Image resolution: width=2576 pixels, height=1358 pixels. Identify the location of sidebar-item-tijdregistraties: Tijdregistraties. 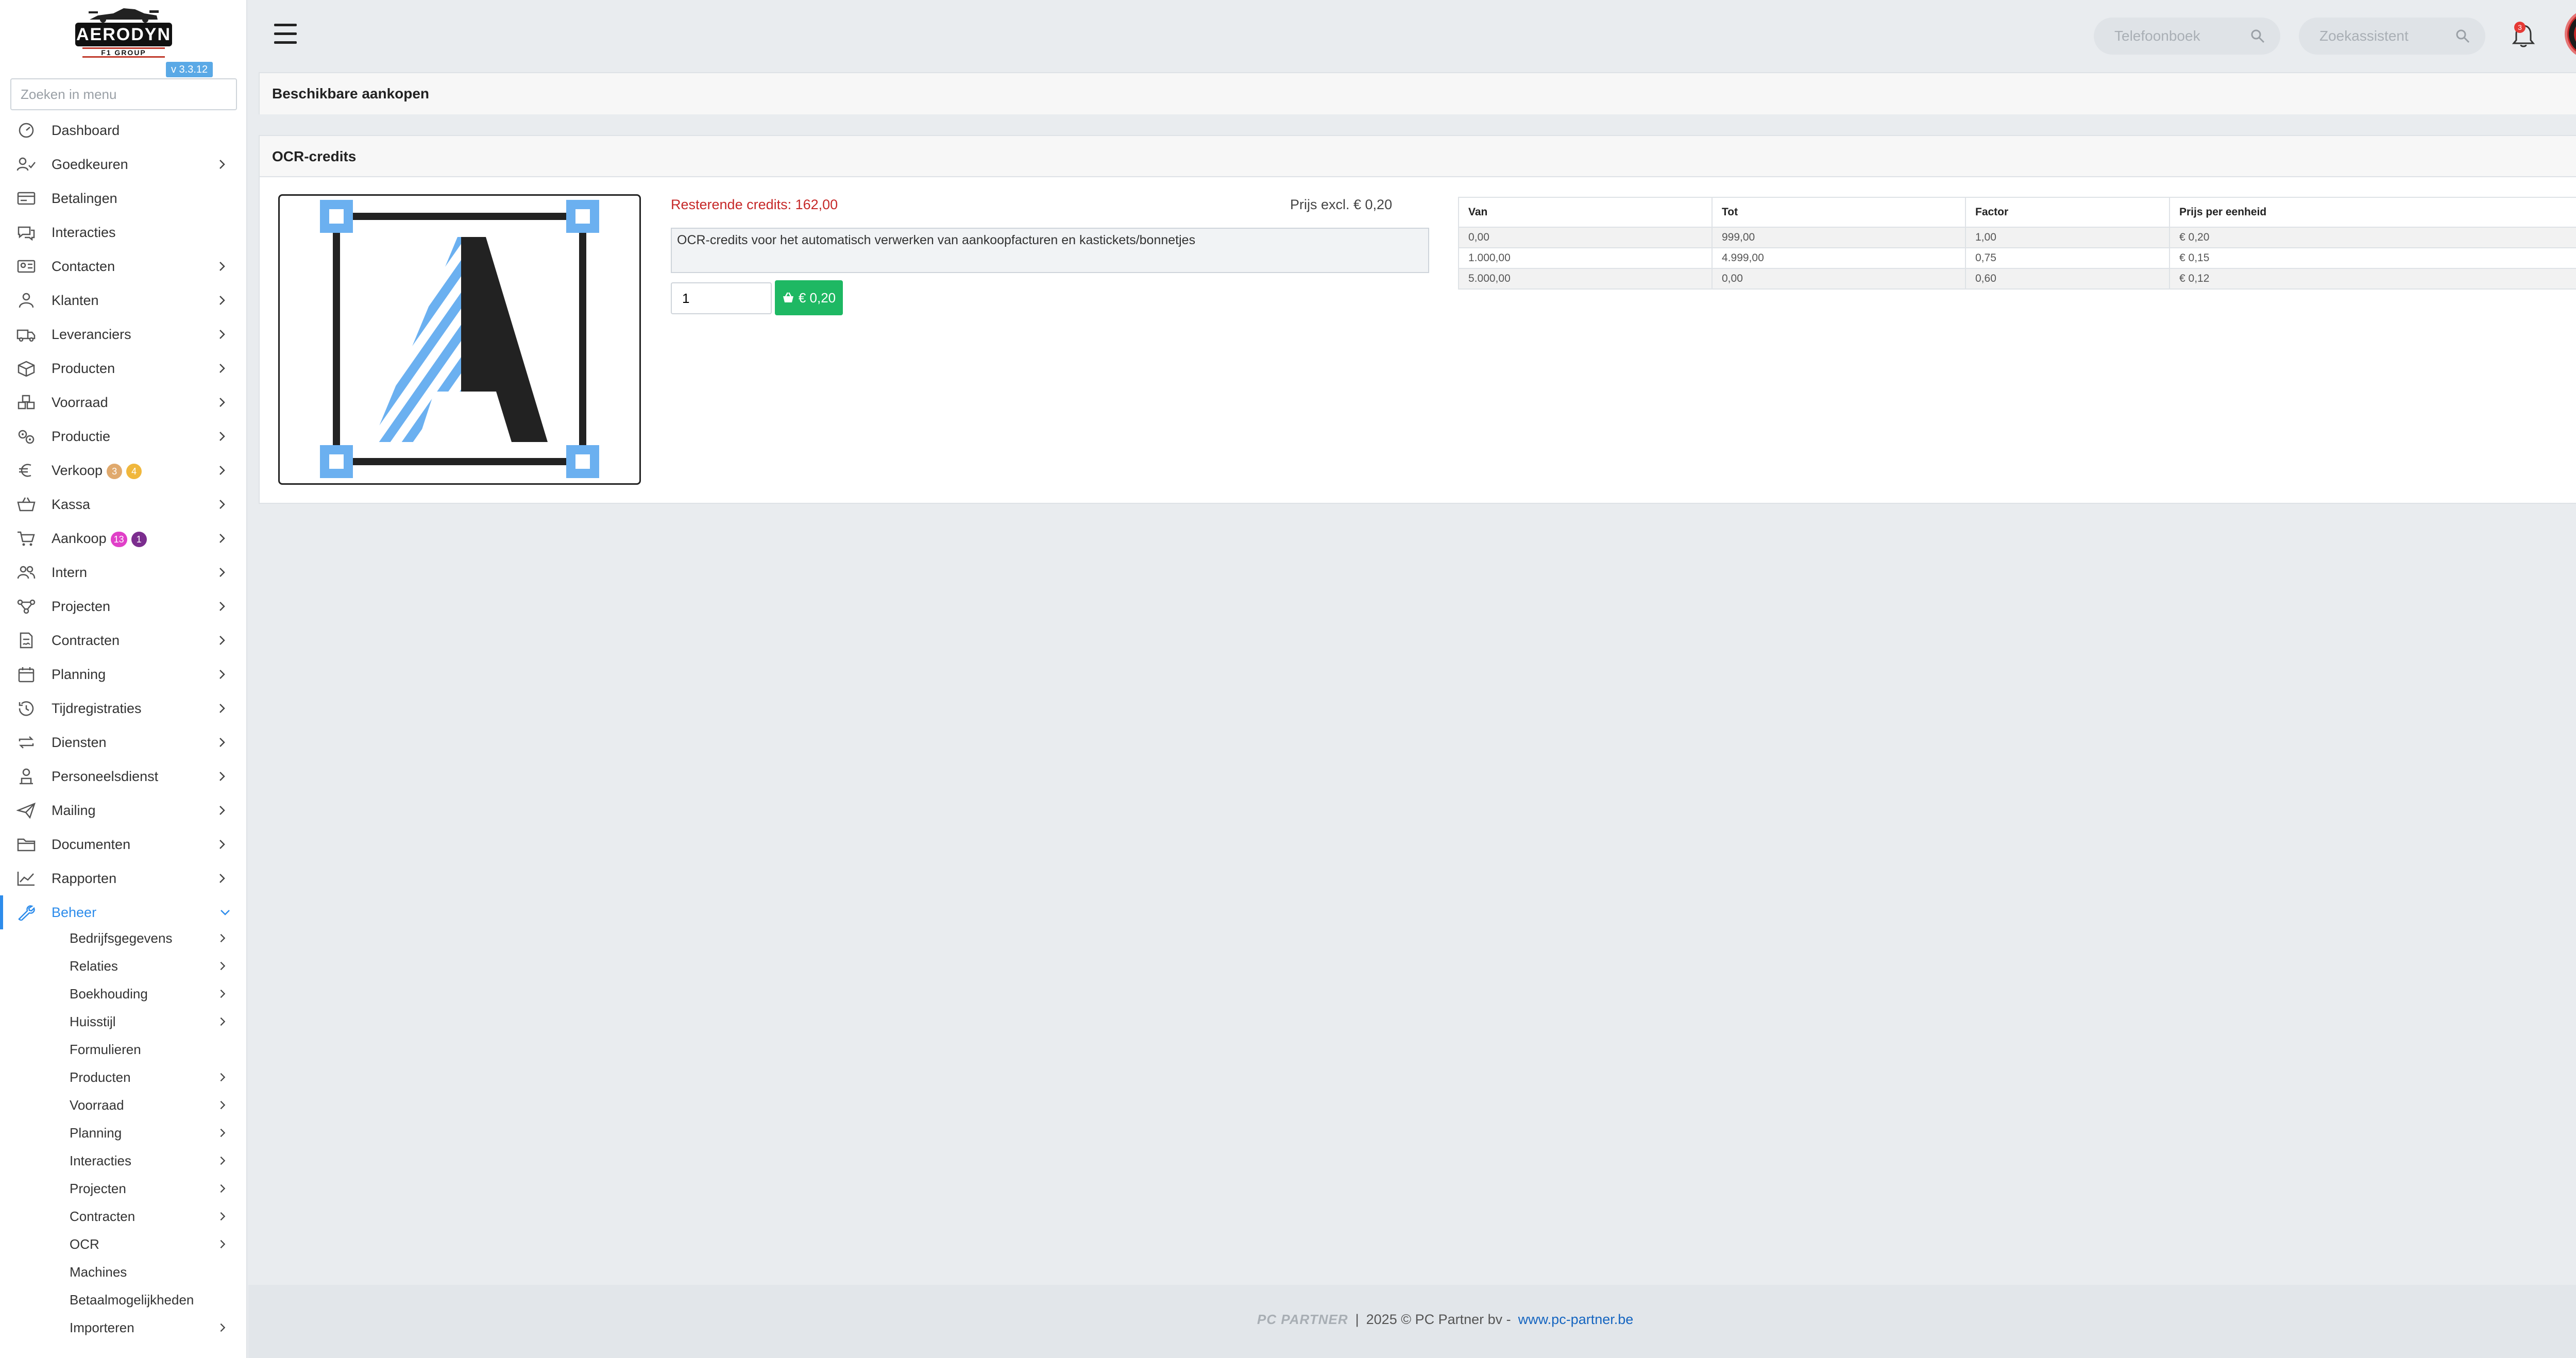
(124, 708).